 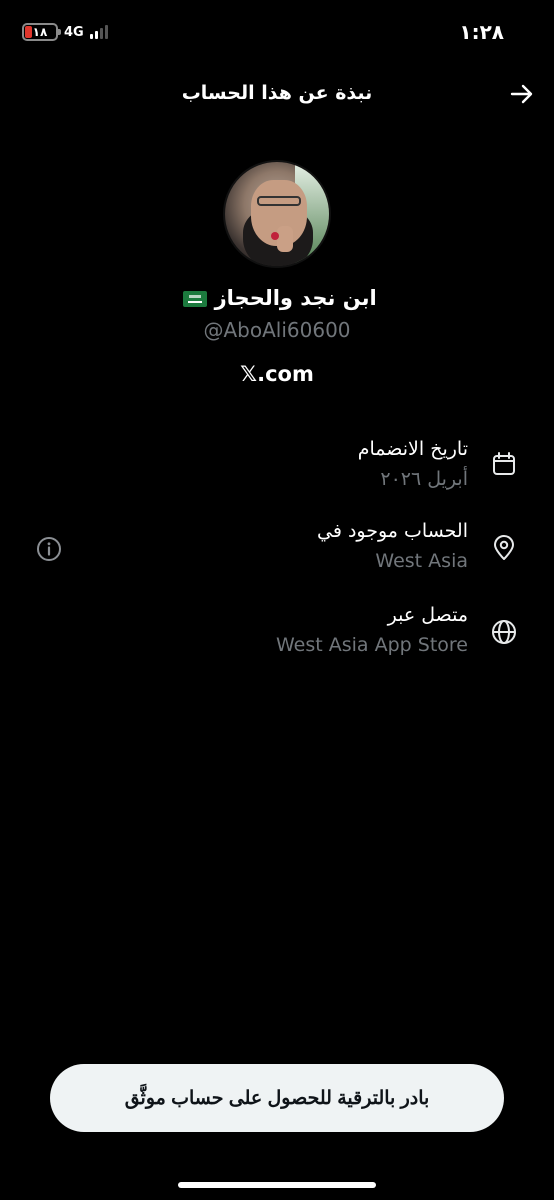 I want to click on info-row-connected: متصل عبر West Asia App Store, so click(x=277, y=635).